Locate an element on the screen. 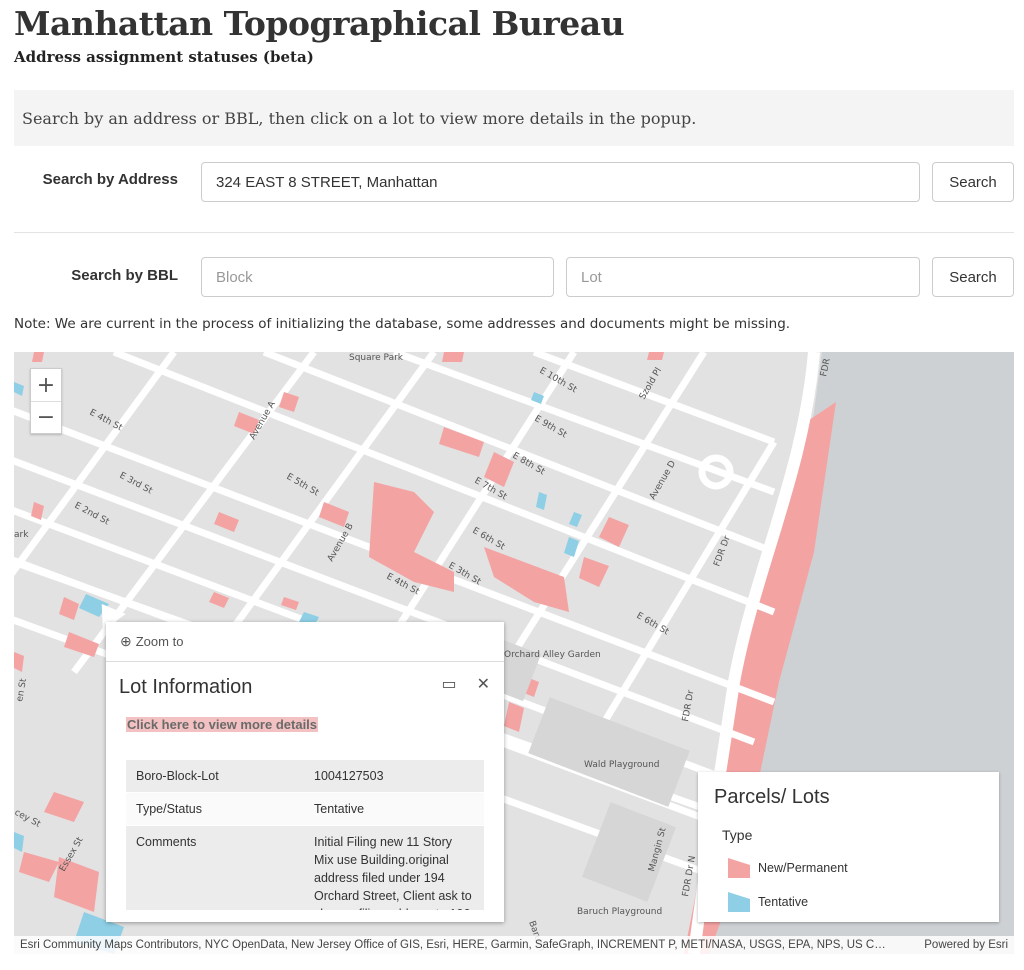 The image size is (1024, 970). attr-value: 1004127503 is located at coordinates (394, 776).